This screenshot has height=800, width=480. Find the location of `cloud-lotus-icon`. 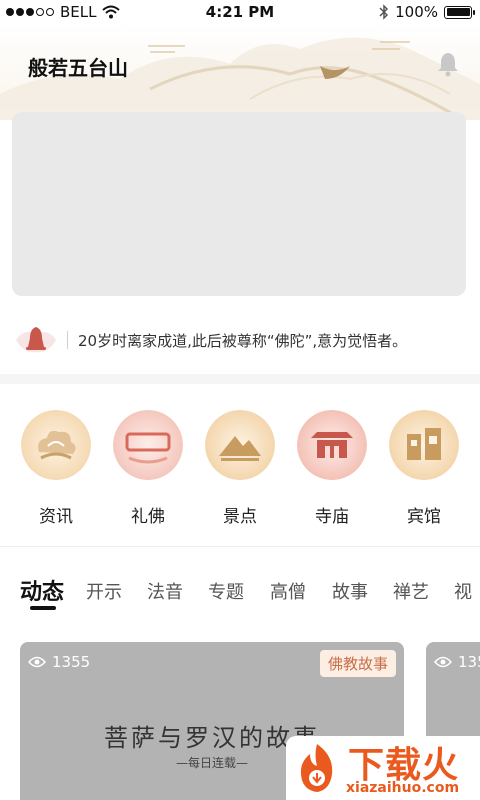

cloud-lotus-icon is located at coordinates (56, 445).